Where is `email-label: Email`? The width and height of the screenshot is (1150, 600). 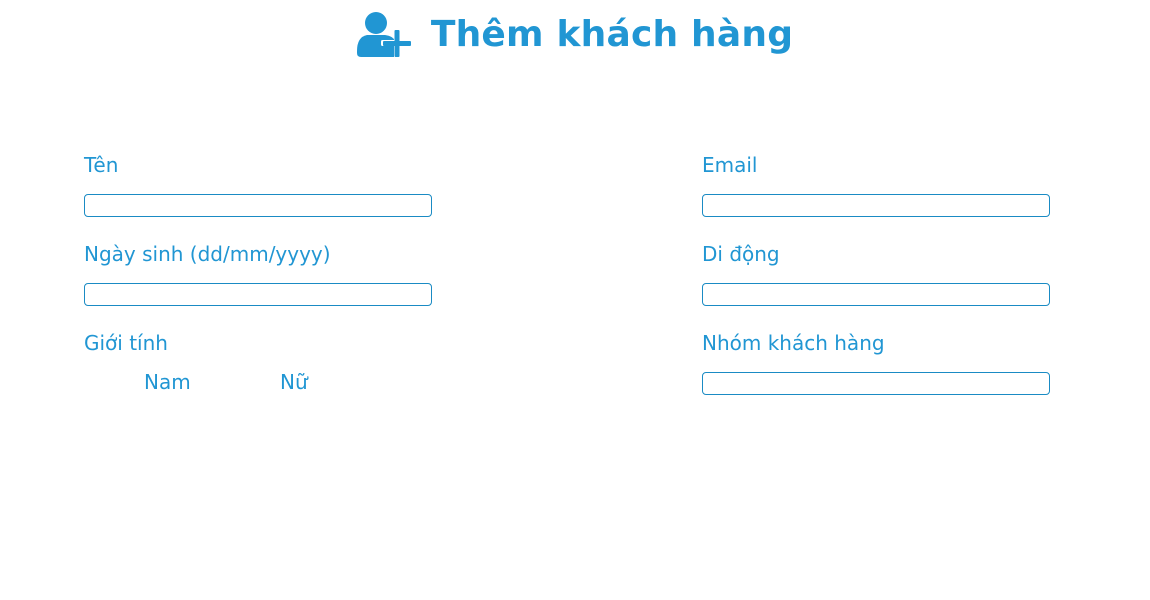 email-label: Email is located at coordinates (730, 165).